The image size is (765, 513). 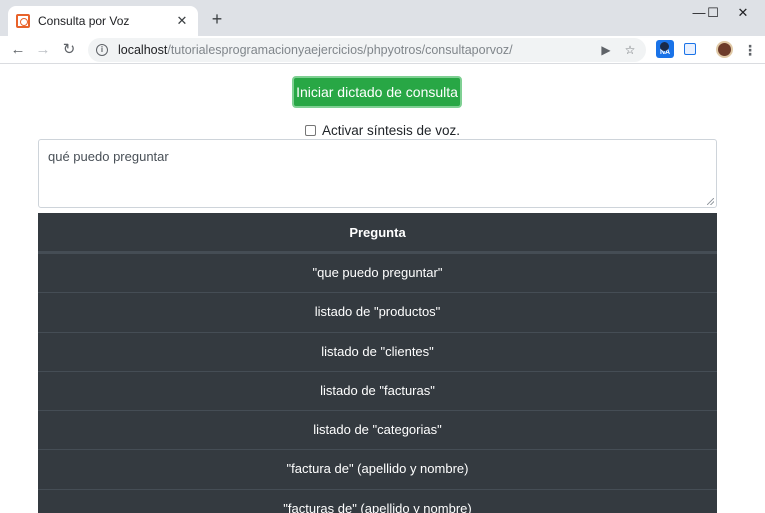 What do you see at coordinates (310, 130) in the screenshot?
I see `tts-checkbox` at bounding box center [310, 130].